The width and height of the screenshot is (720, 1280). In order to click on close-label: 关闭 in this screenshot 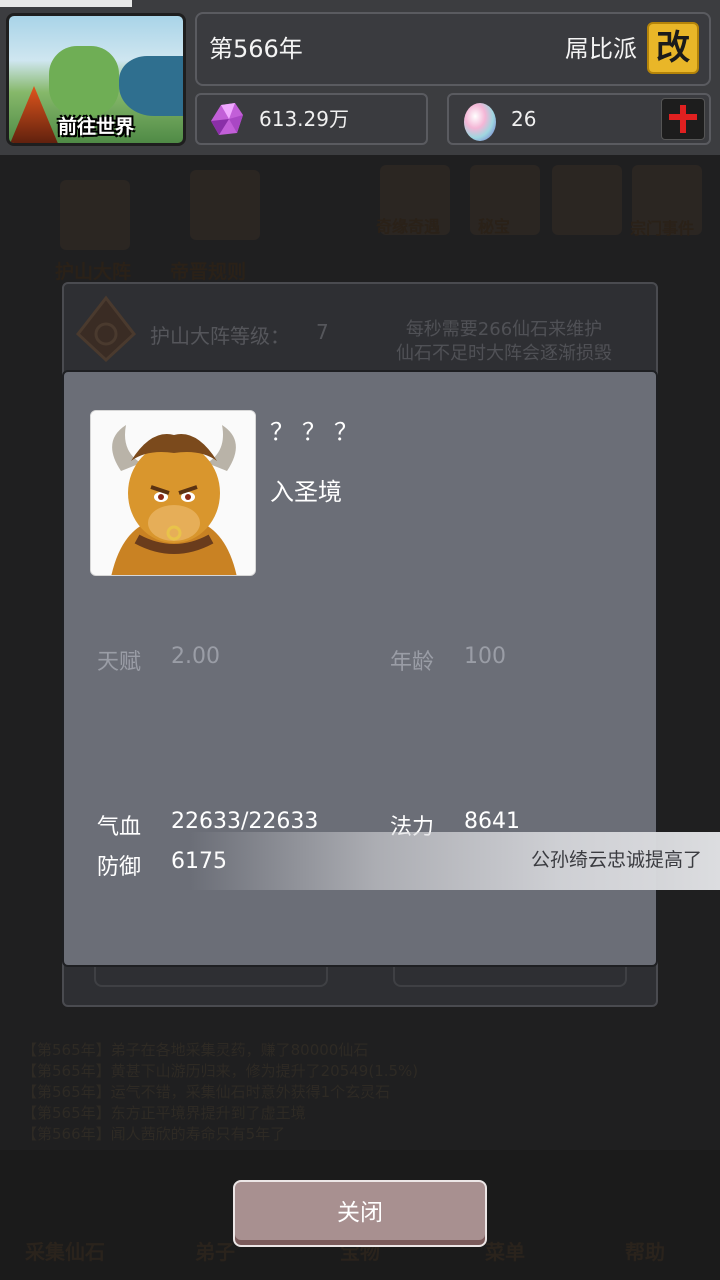, I will do `click(360, 1213)`.